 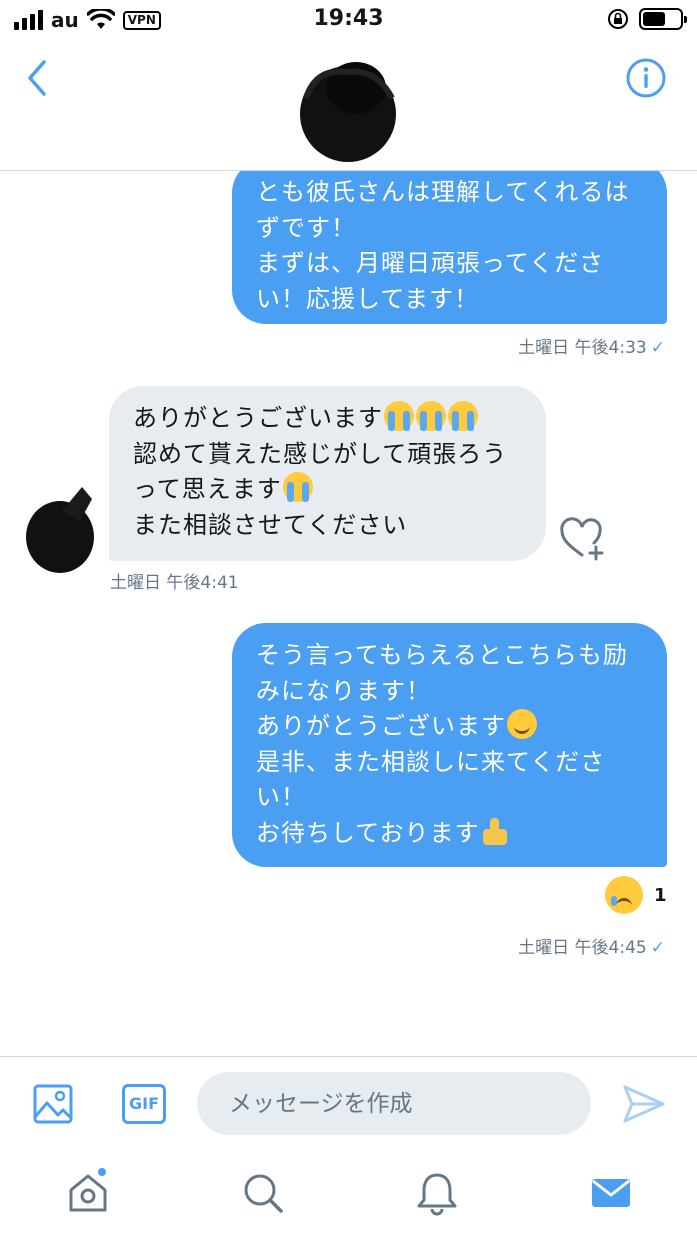 What do you see at coordinates (102, 1172) in the screenshot?
I see `notification-dot` at bounding box center [102, 1172].